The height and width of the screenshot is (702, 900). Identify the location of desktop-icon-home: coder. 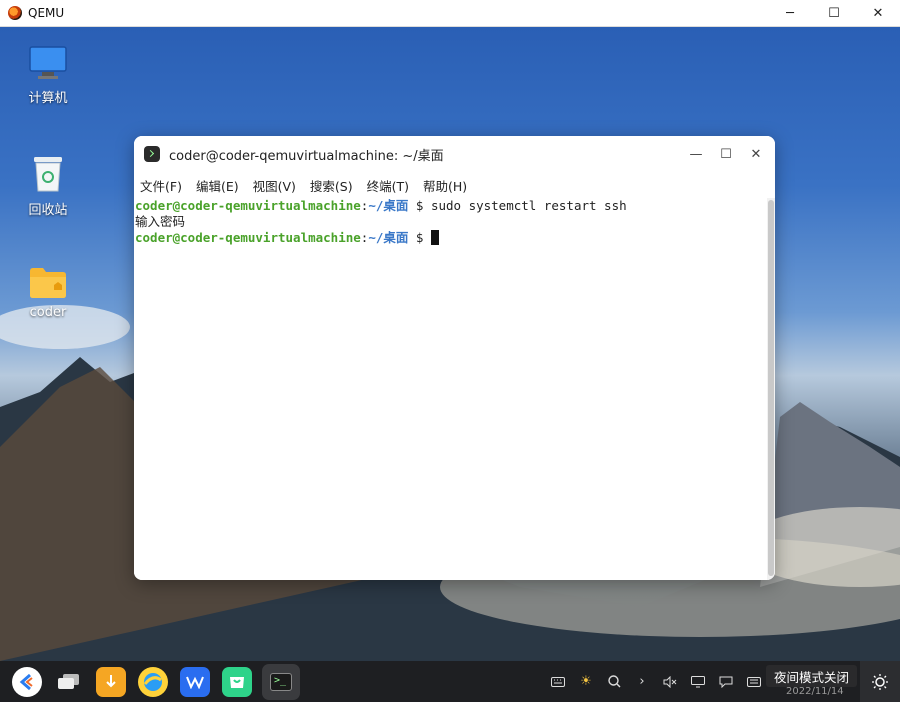
(48, 292).